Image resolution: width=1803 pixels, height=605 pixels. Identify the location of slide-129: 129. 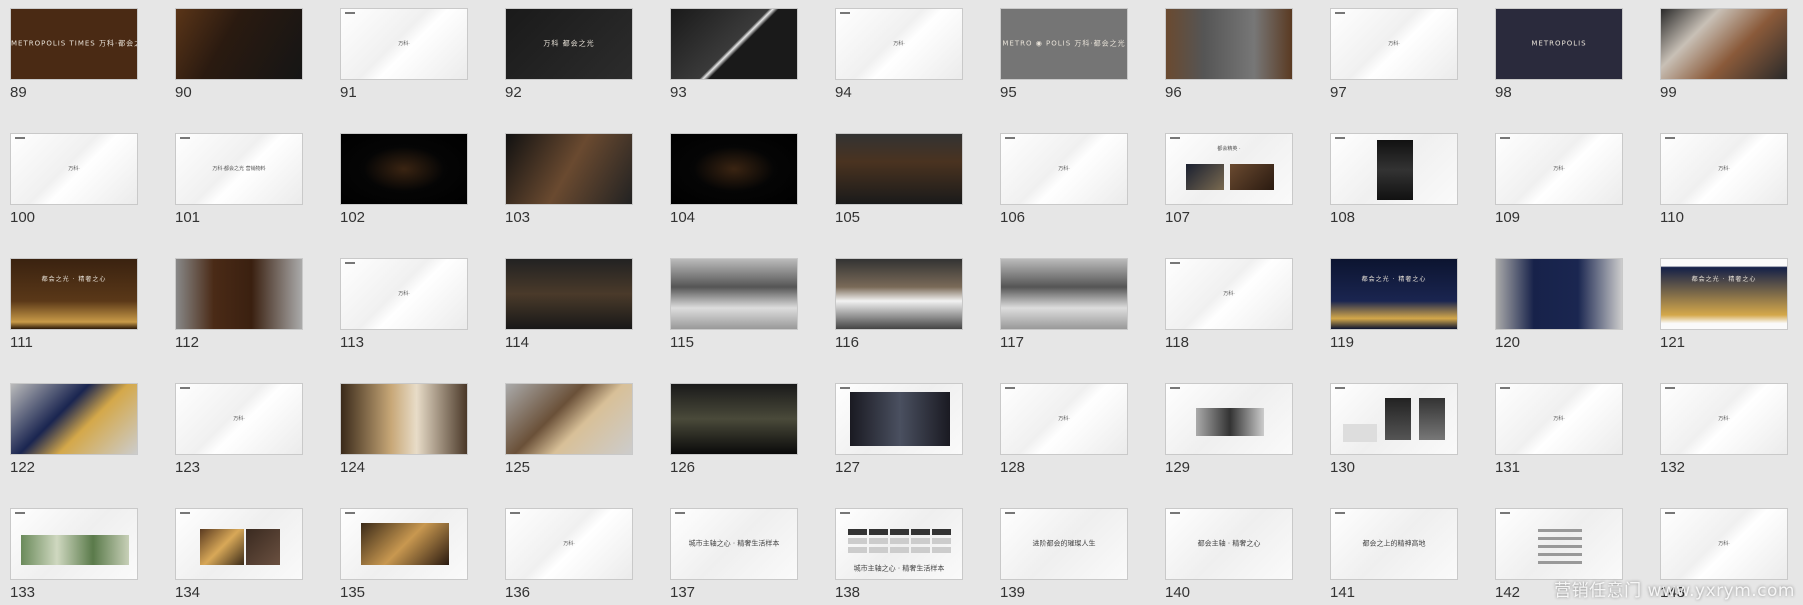
(1229, 433).